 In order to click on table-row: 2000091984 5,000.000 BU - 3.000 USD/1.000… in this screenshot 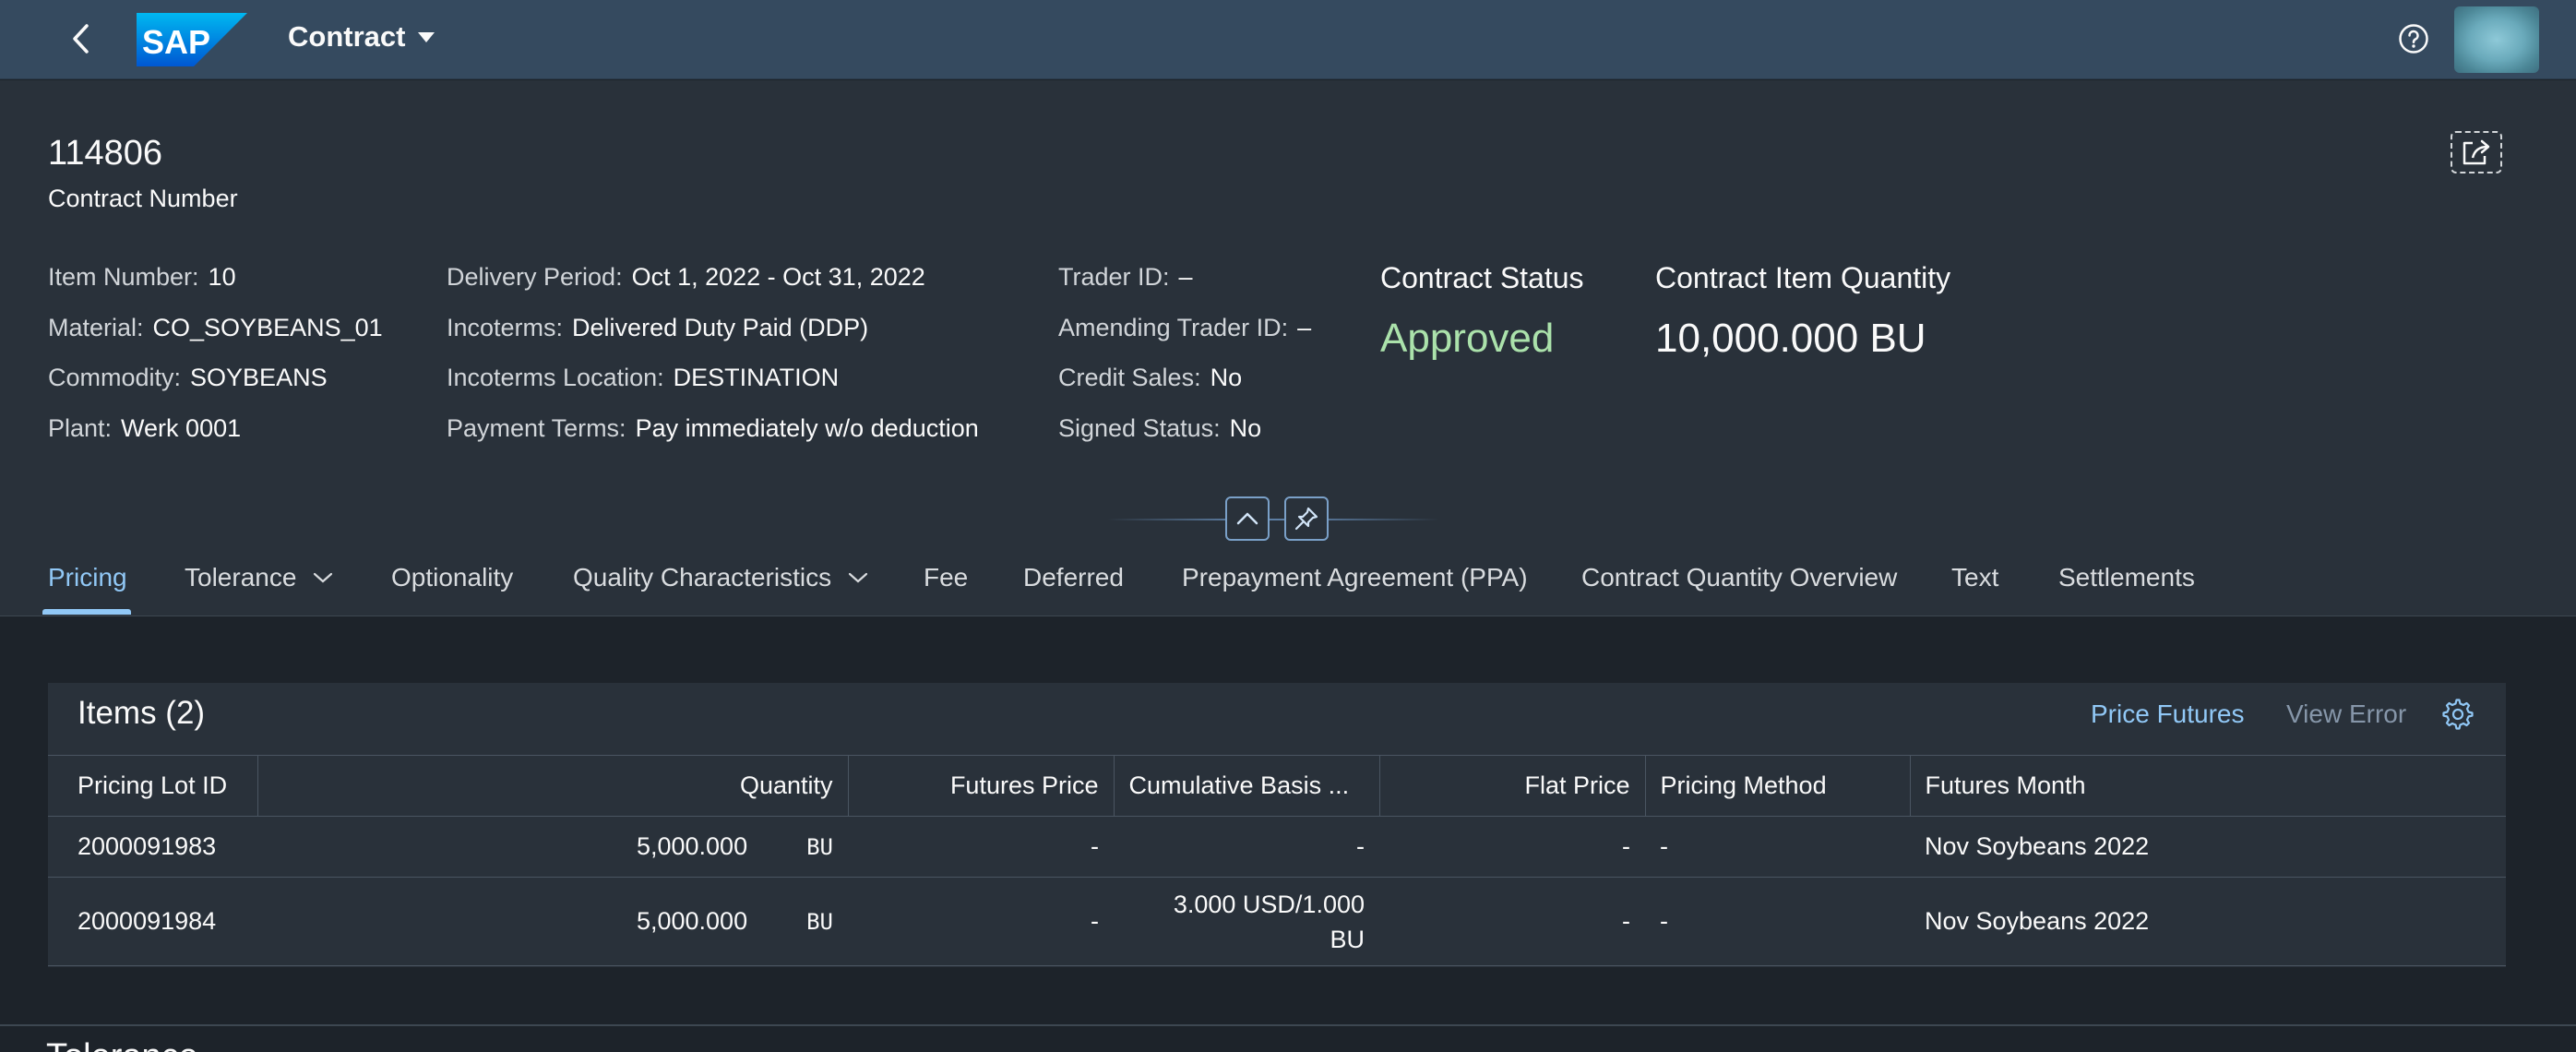, I will do `click(1277, 922)`.